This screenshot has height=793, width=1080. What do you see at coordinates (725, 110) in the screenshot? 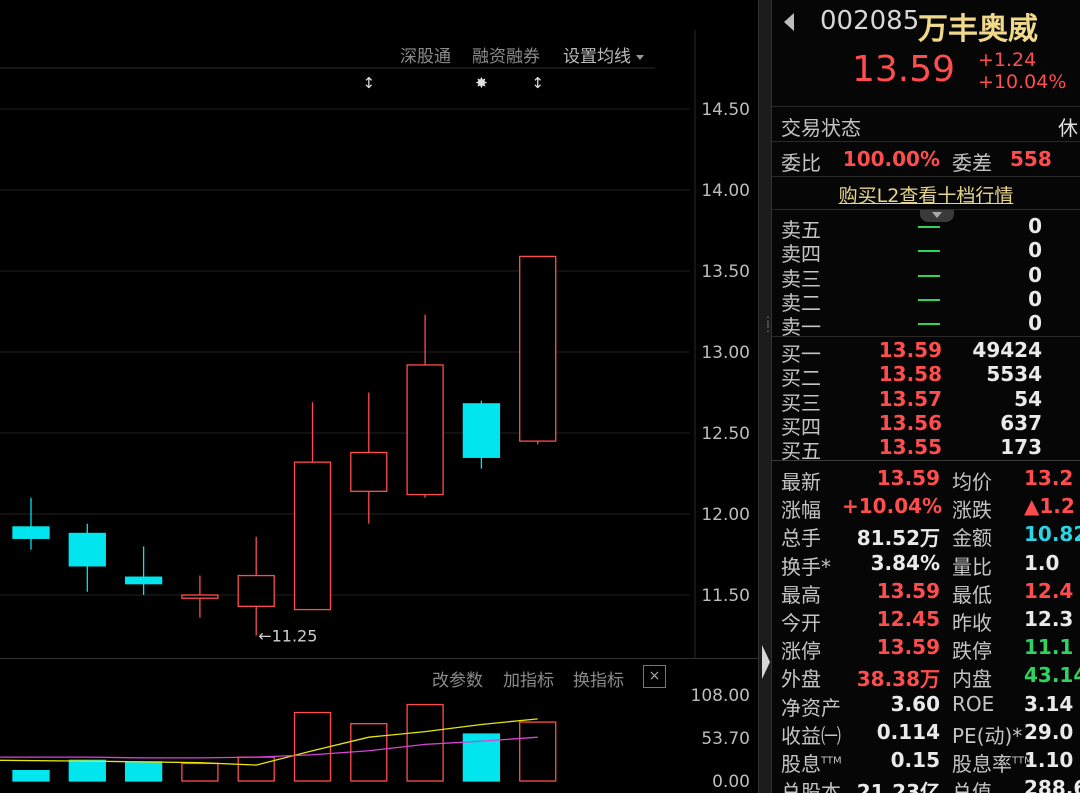
I see `price-tick-label: 14.50` at bounding box center [725, 110].